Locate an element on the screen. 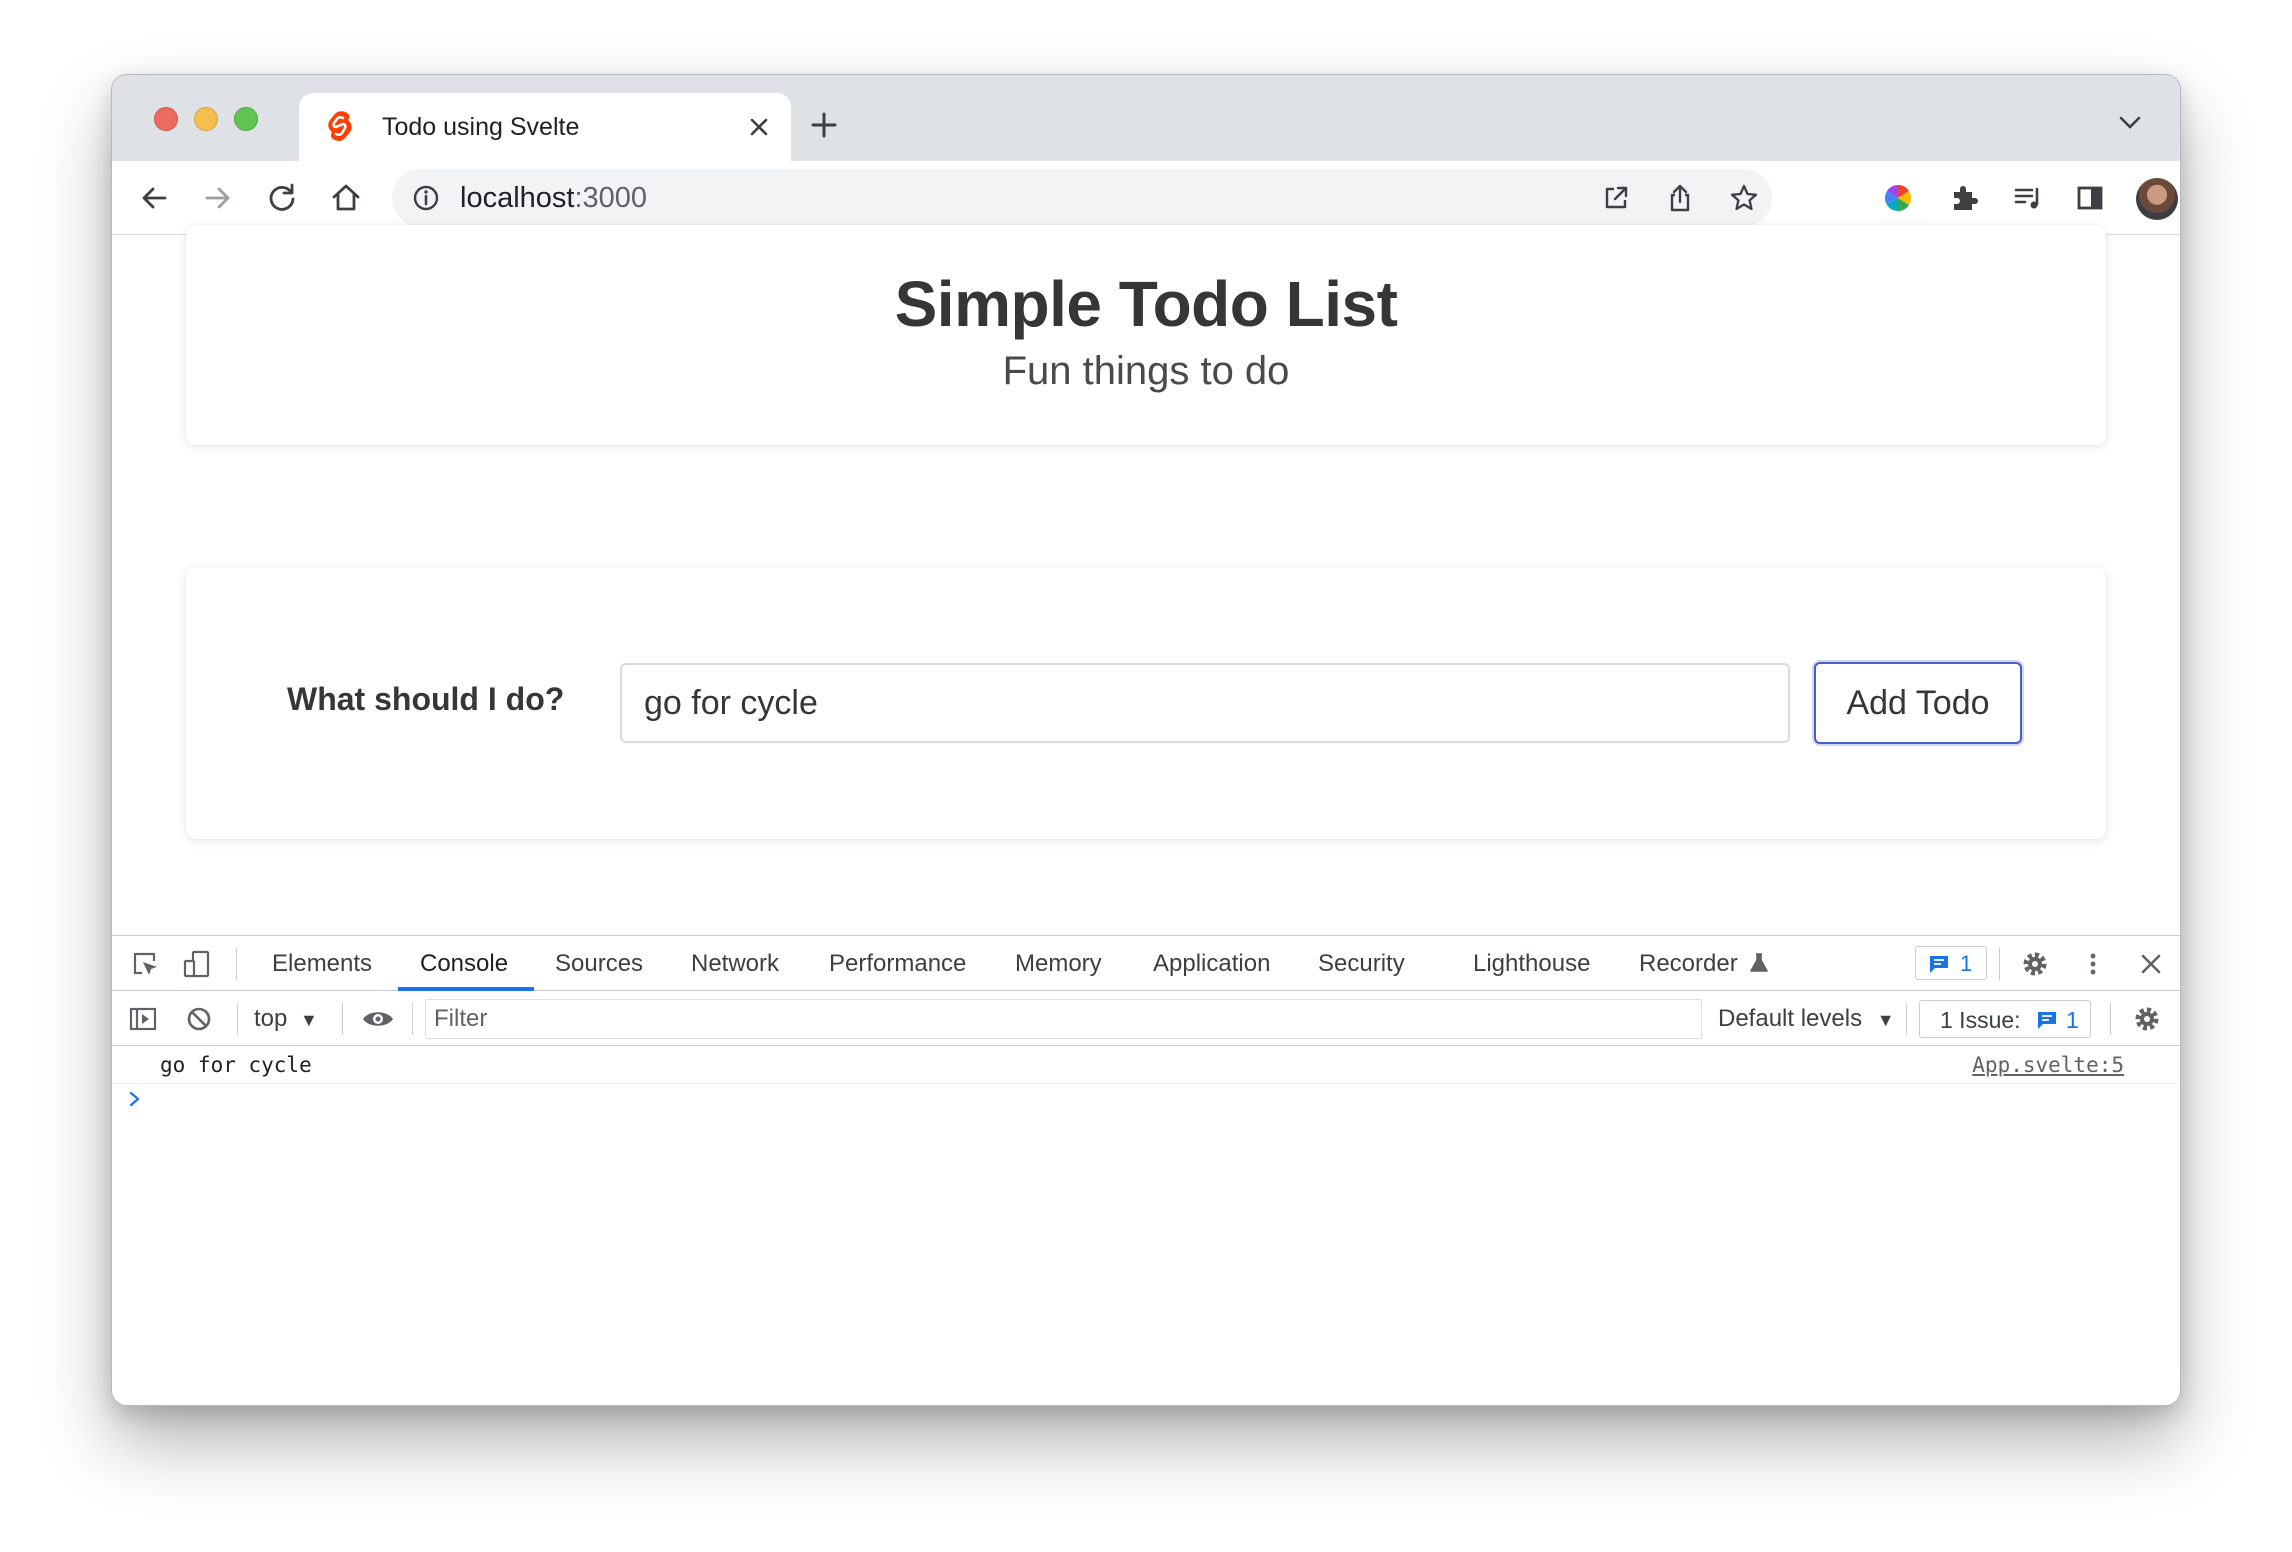 Image resolution: width=2292 pixels, height=1552 pixels. open-in-new-window-icon is located at coordinates (1616, 198).